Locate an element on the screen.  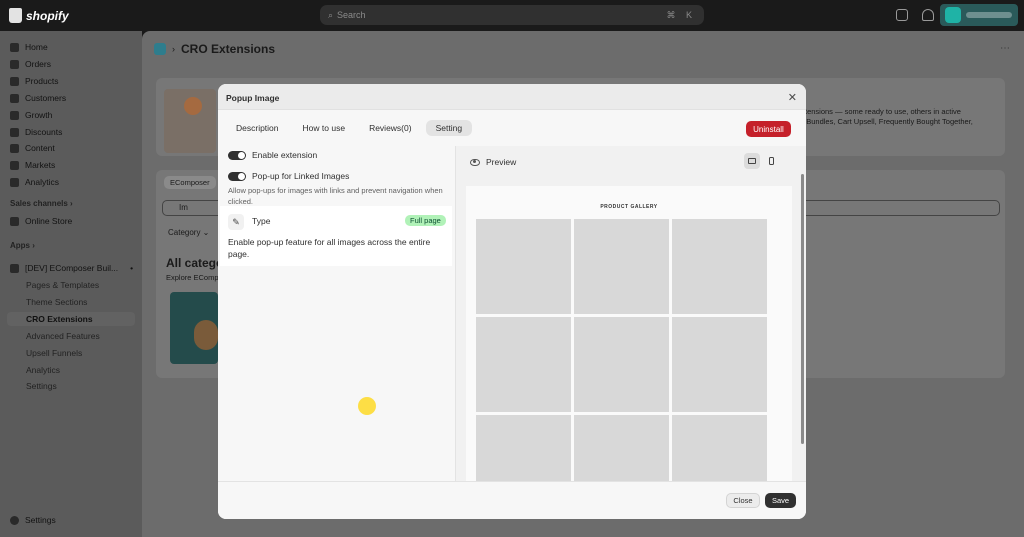
preview-scrollbar is located at coordinates (802, 309).